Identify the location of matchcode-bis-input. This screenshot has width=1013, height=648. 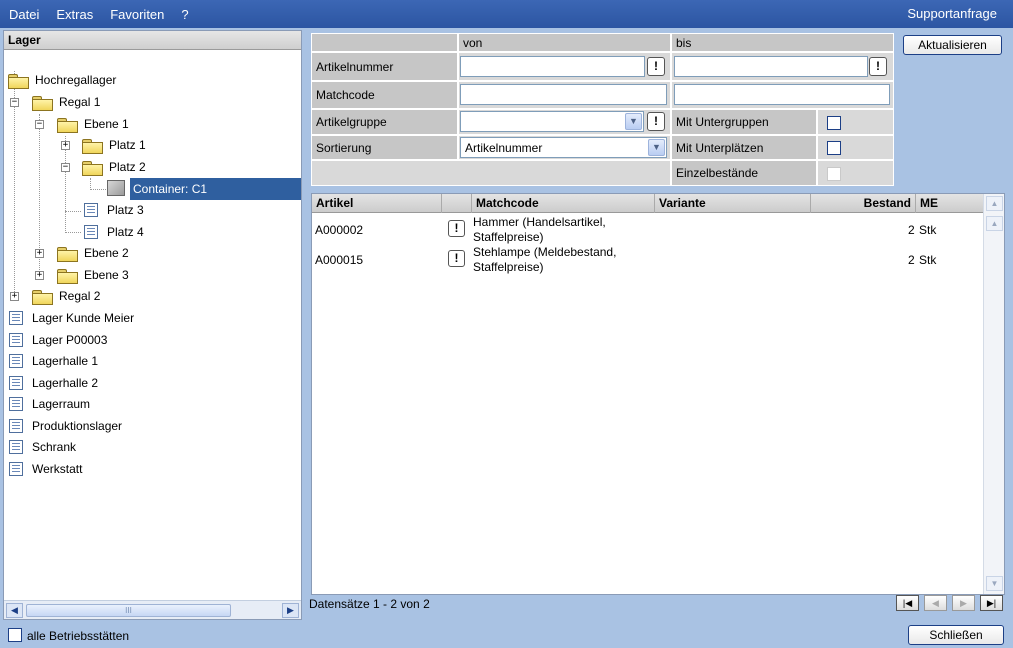
(782, 94).